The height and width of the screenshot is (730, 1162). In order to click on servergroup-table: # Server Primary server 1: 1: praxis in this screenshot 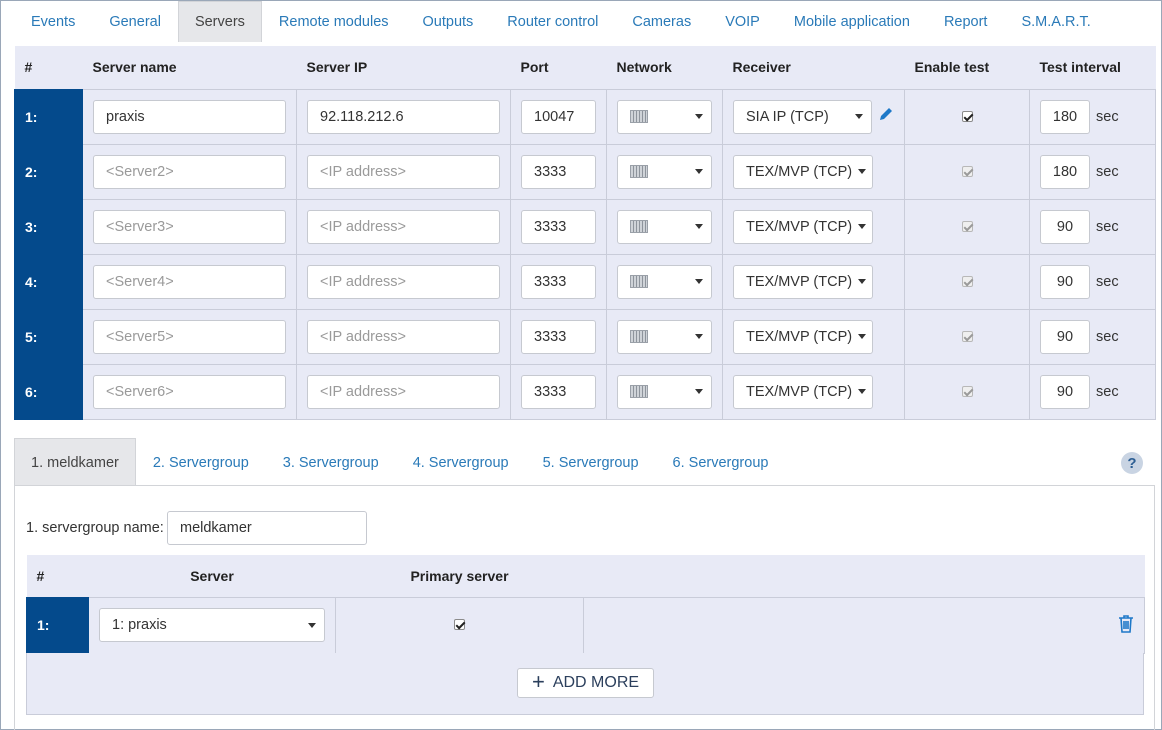, I will do `click(585, 604)`.